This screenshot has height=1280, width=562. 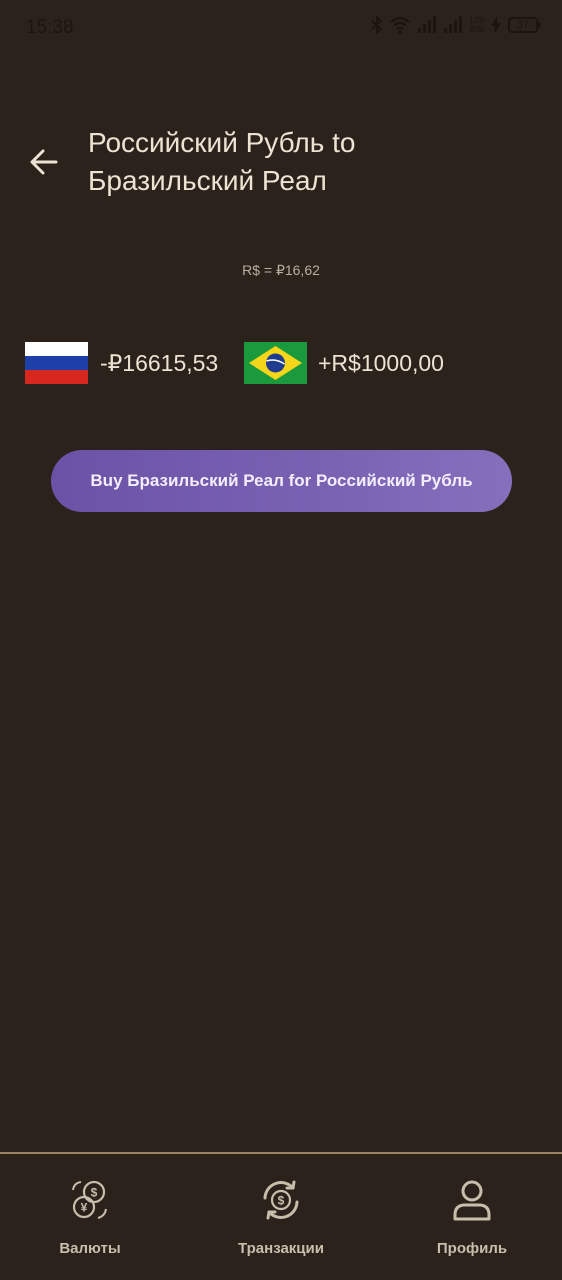 What do you see at coordinates (159, 363) in the screenshot?
I see `from-amount: -₽16615,53` at bounding box center [159, 363].